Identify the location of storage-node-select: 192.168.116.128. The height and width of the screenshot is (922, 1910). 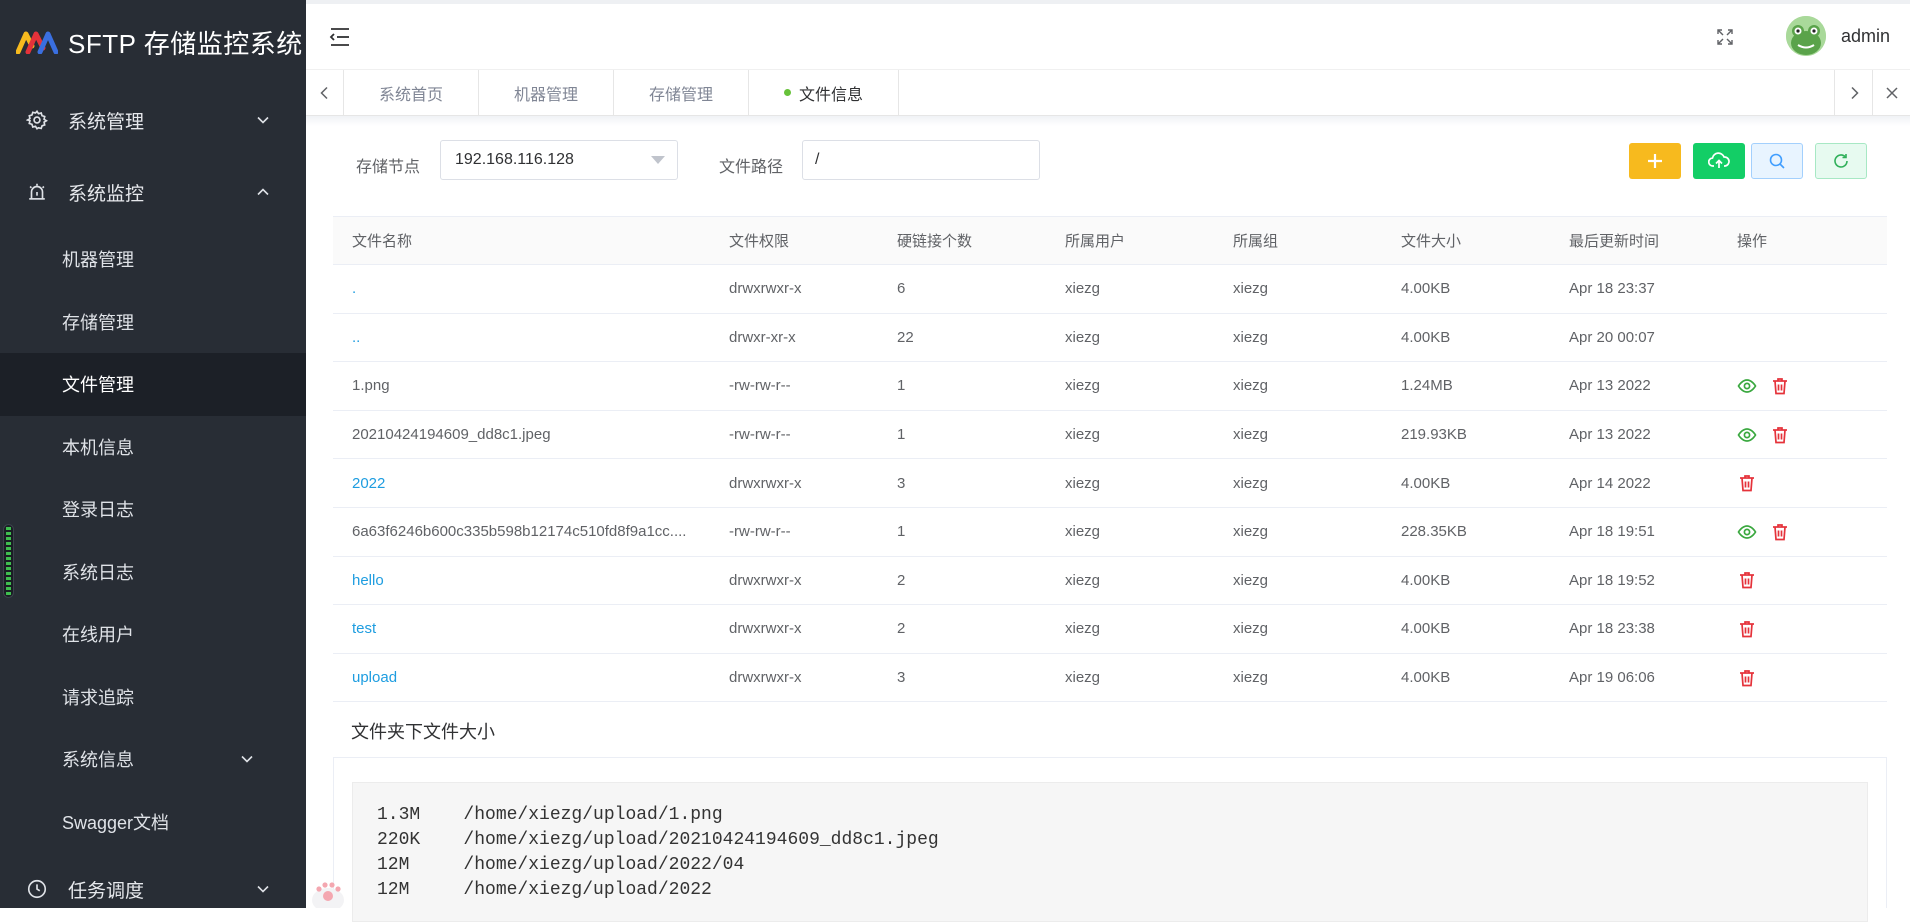
(559, 160).